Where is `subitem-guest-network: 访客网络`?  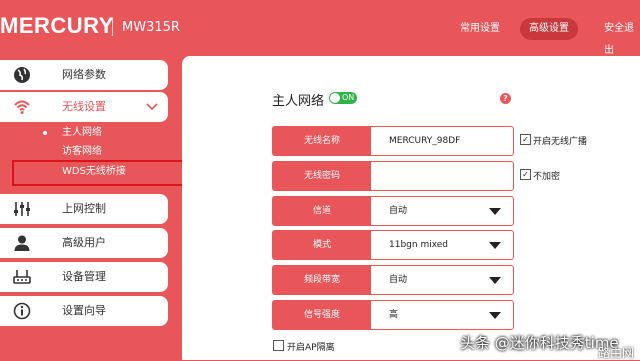
subitem-guest-network: 访客网络 is located at coordinates (84, 152).